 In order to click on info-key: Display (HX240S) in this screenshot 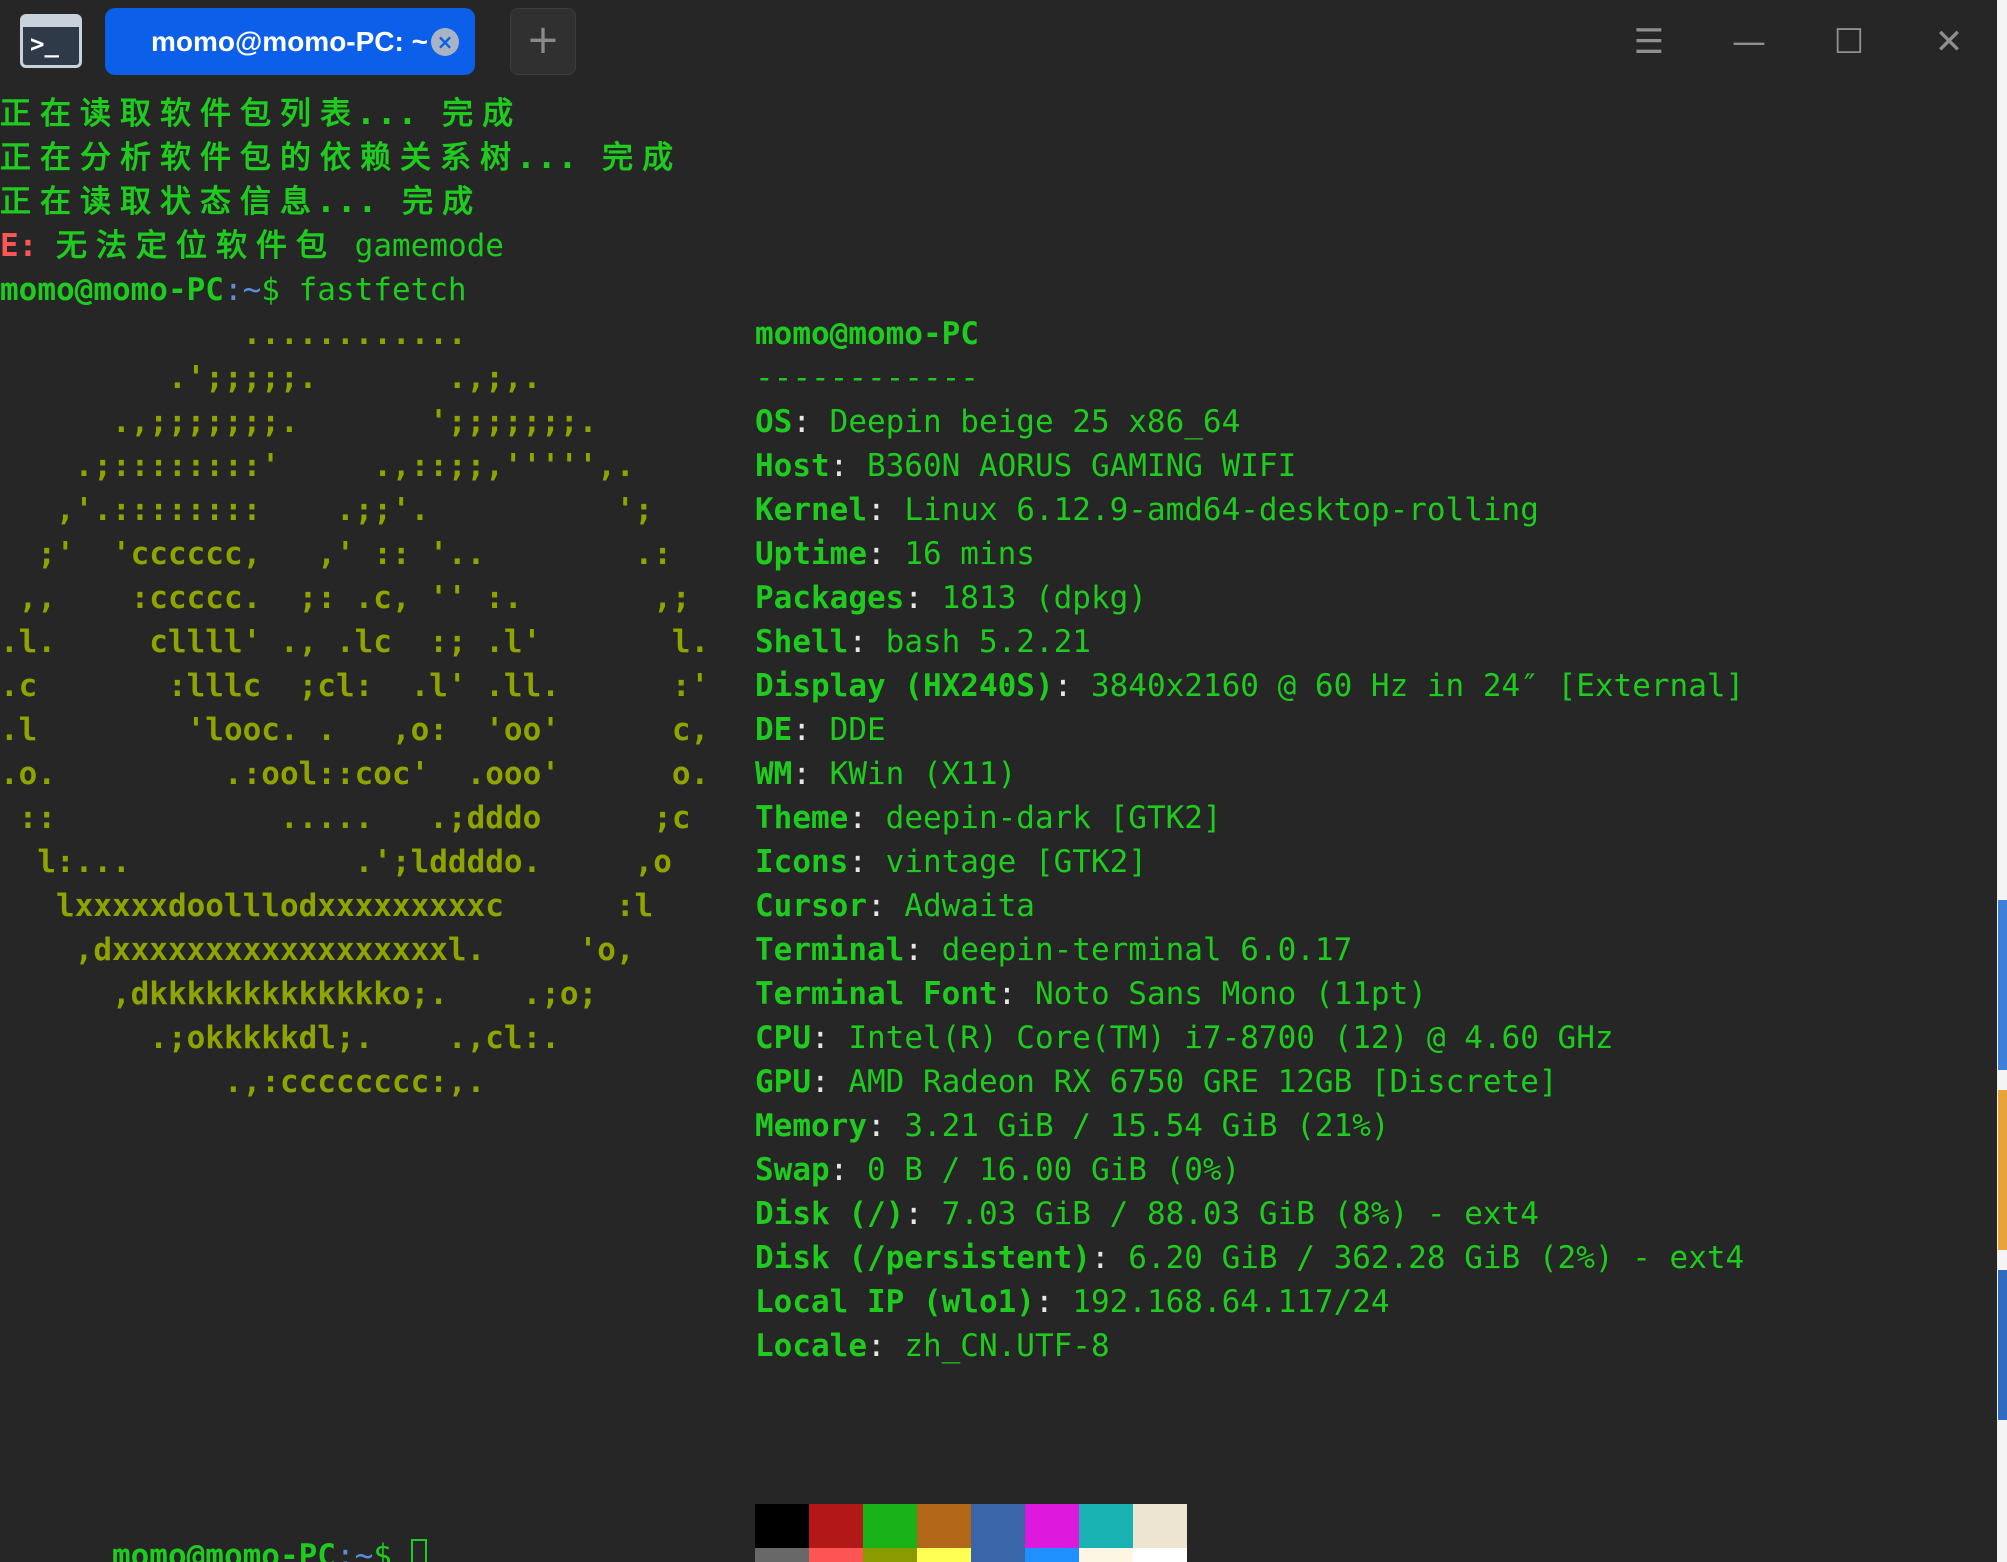, I will do `click(904, 686)`.